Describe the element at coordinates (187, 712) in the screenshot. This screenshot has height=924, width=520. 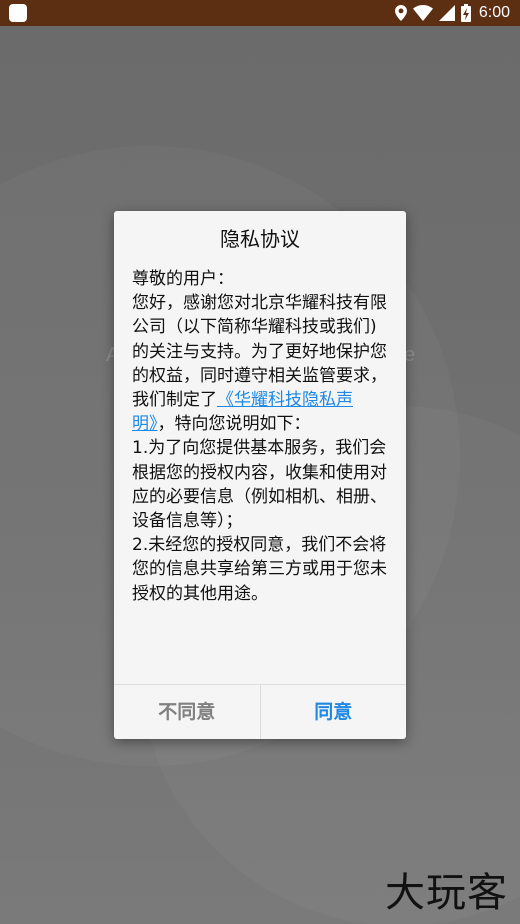
I see `disagree-button: 不同意` at that location.